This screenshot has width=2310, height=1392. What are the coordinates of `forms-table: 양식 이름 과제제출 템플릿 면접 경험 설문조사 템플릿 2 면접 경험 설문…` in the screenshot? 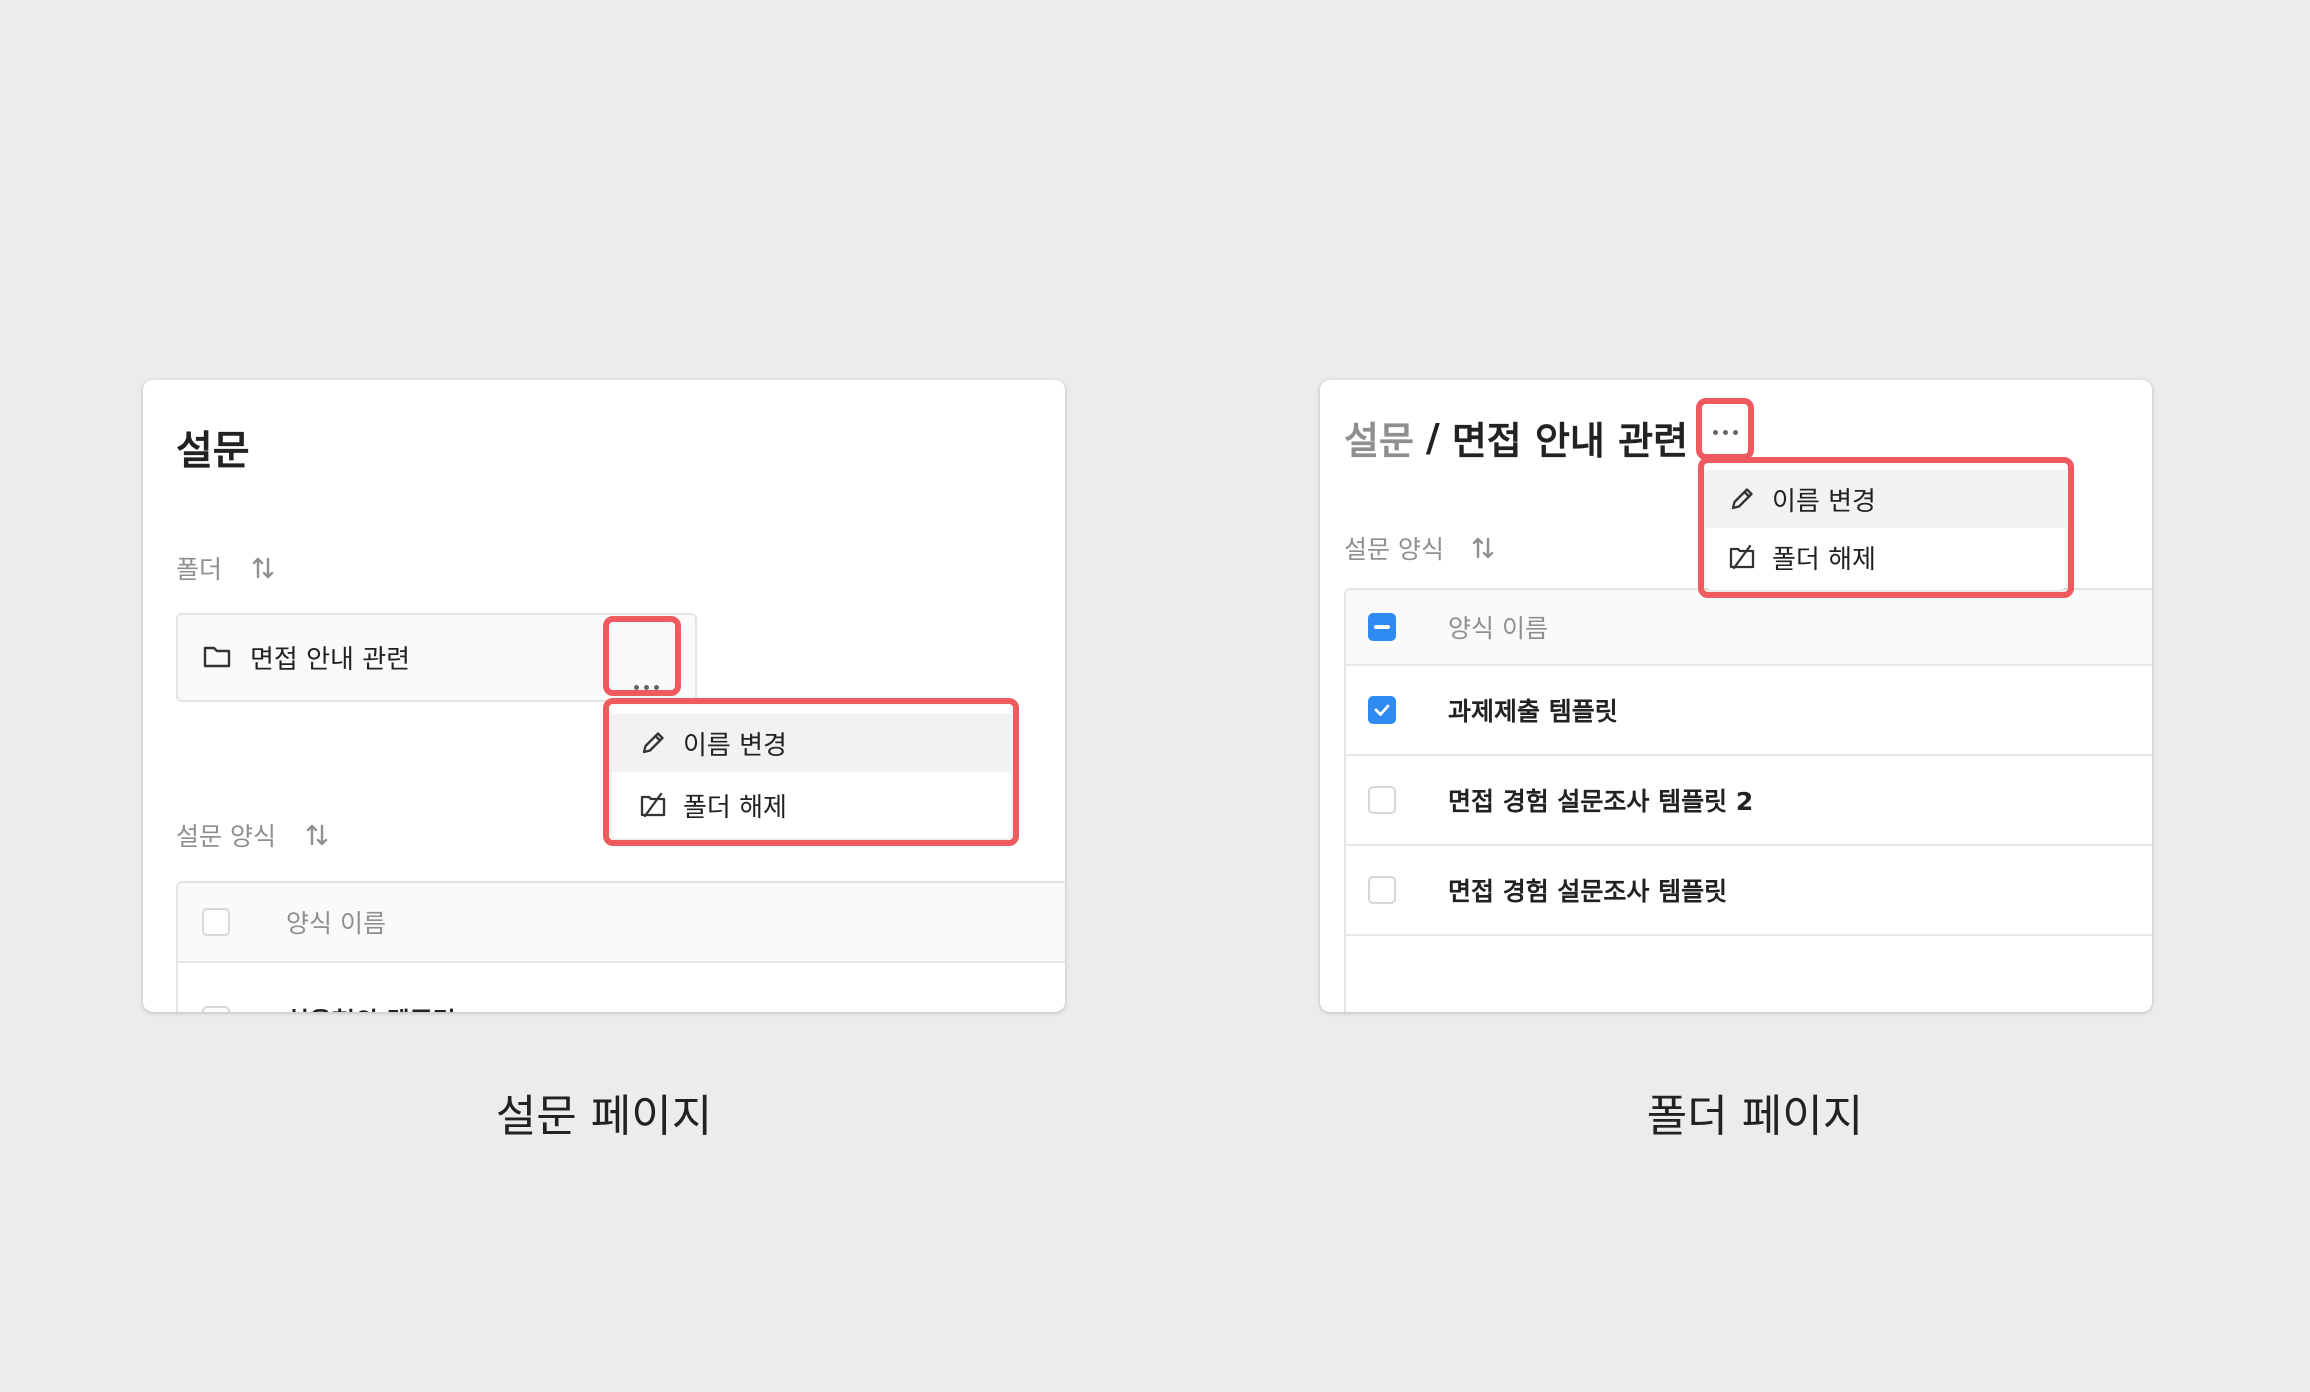 It's located at (1748, 800).